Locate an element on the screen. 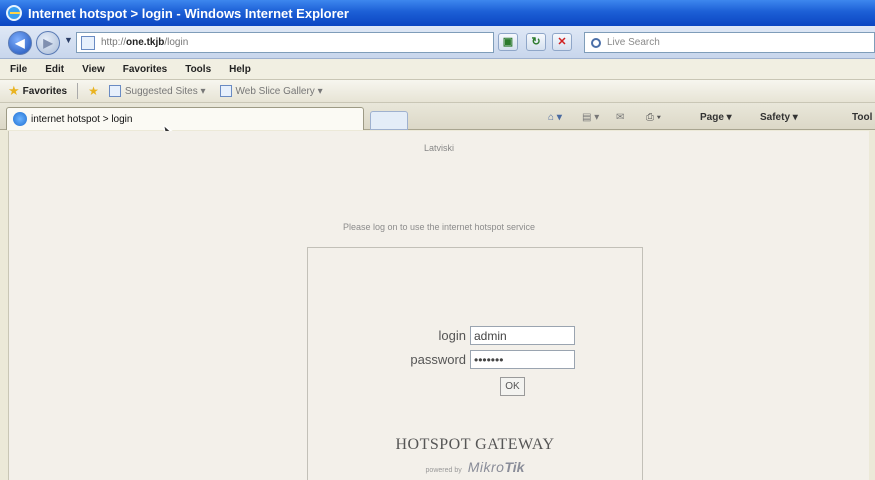 Image resolution: width=875 pixels, height=480 pixels. menu-view: View is located at coordinates (93, 69).